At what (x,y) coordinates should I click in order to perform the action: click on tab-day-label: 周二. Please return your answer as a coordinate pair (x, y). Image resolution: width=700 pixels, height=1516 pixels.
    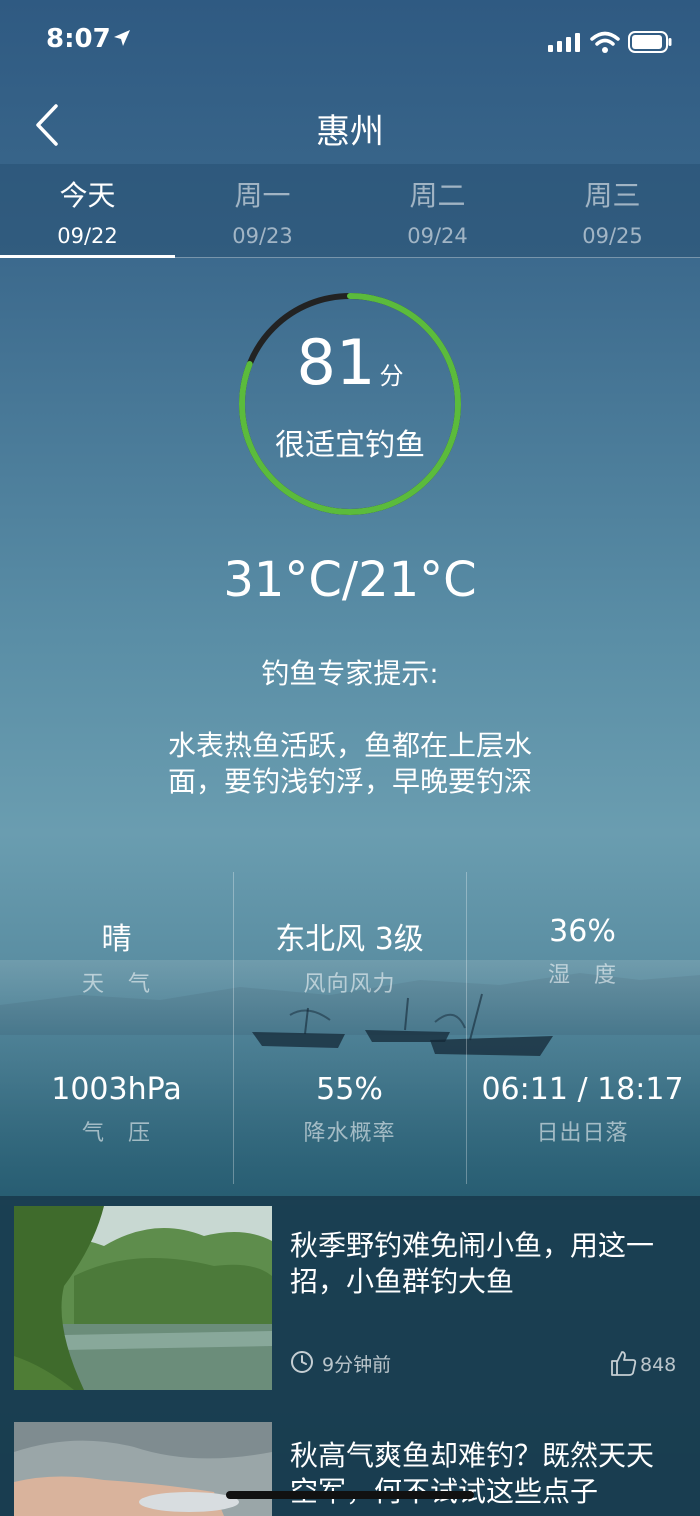
    Looking at the image, I should click on (437, 195).